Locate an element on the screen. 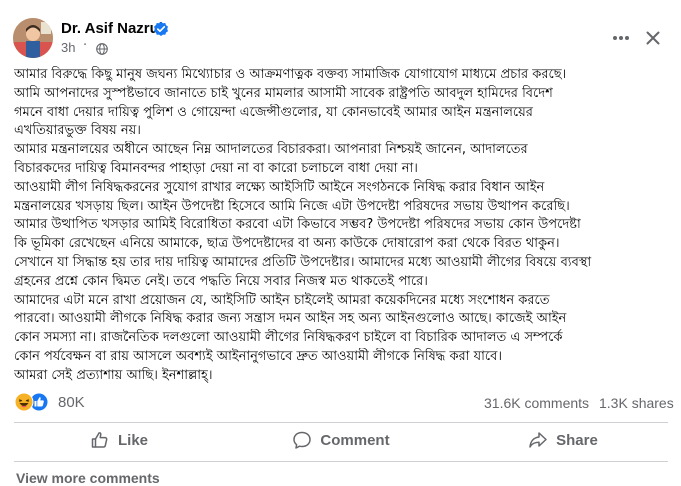 Image resolution: width=681 pixels, height=486 pixels. like-label: Like is located at coordinates (132, 440).